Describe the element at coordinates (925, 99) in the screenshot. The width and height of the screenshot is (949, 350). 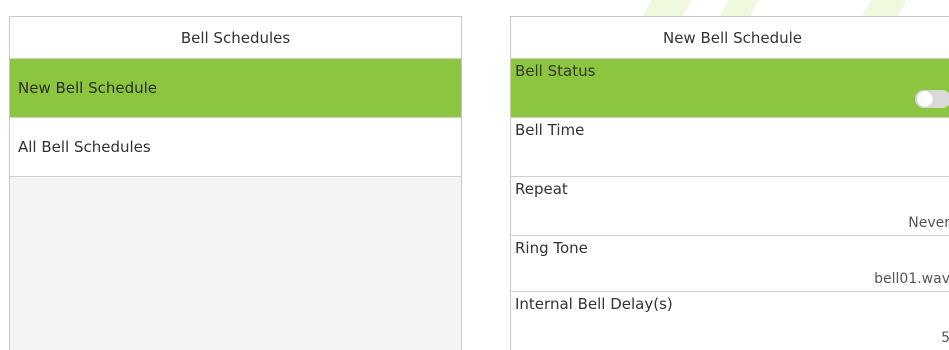
I see `toggle-knob` at that location.